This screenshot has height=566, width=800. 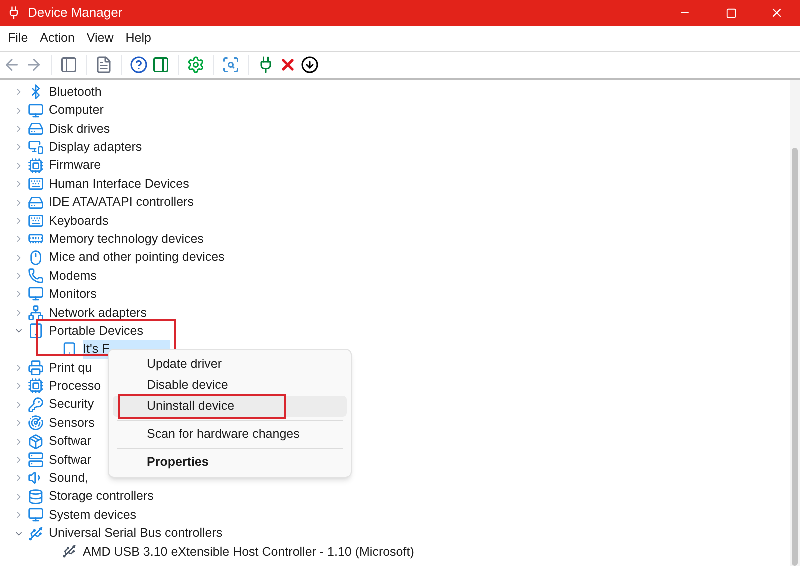 I want to click on tree-item: Sound,, so click(x=69, y=478).